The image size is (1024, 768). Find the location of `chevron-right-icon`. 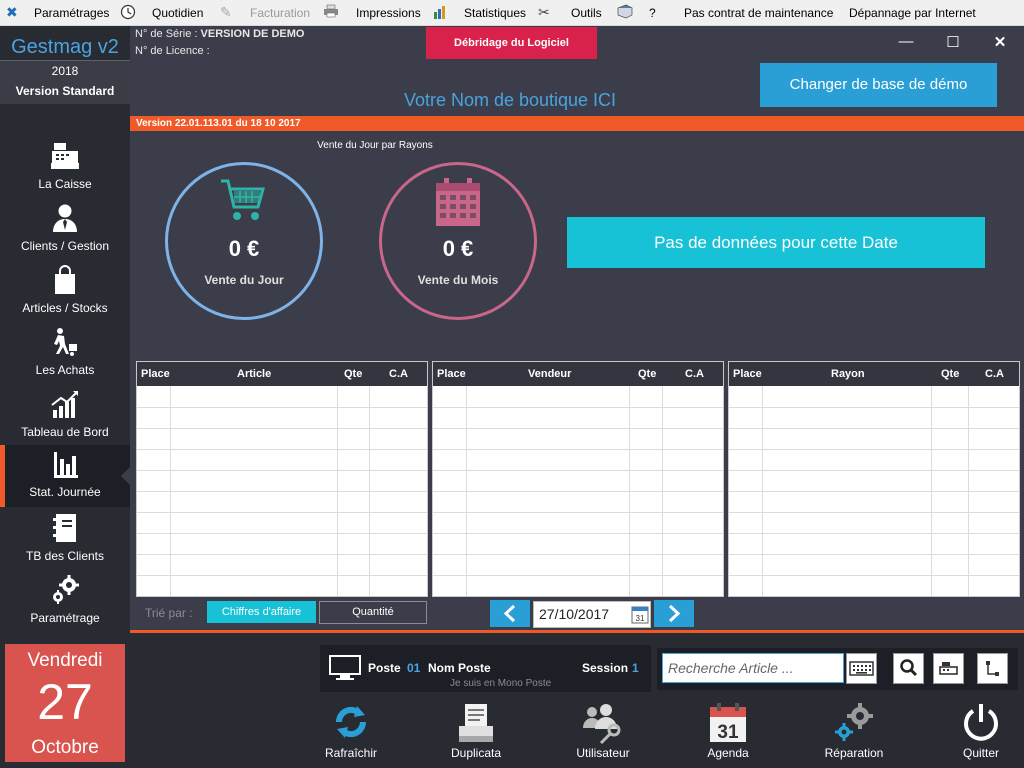

chevron-right-icon is located at coordinates (674, 613).